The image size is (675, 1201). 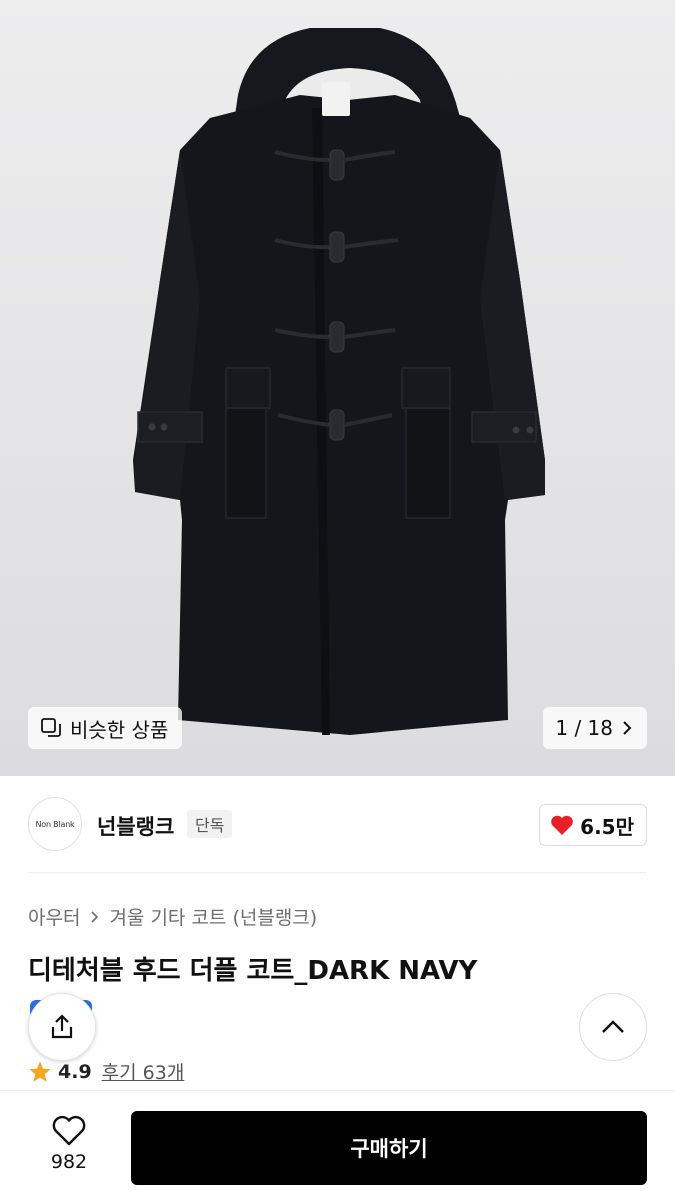 What do you see at coordinates (562, 825) in the screenshot?
I see `heart-icon` at bounding box center [562, 825].